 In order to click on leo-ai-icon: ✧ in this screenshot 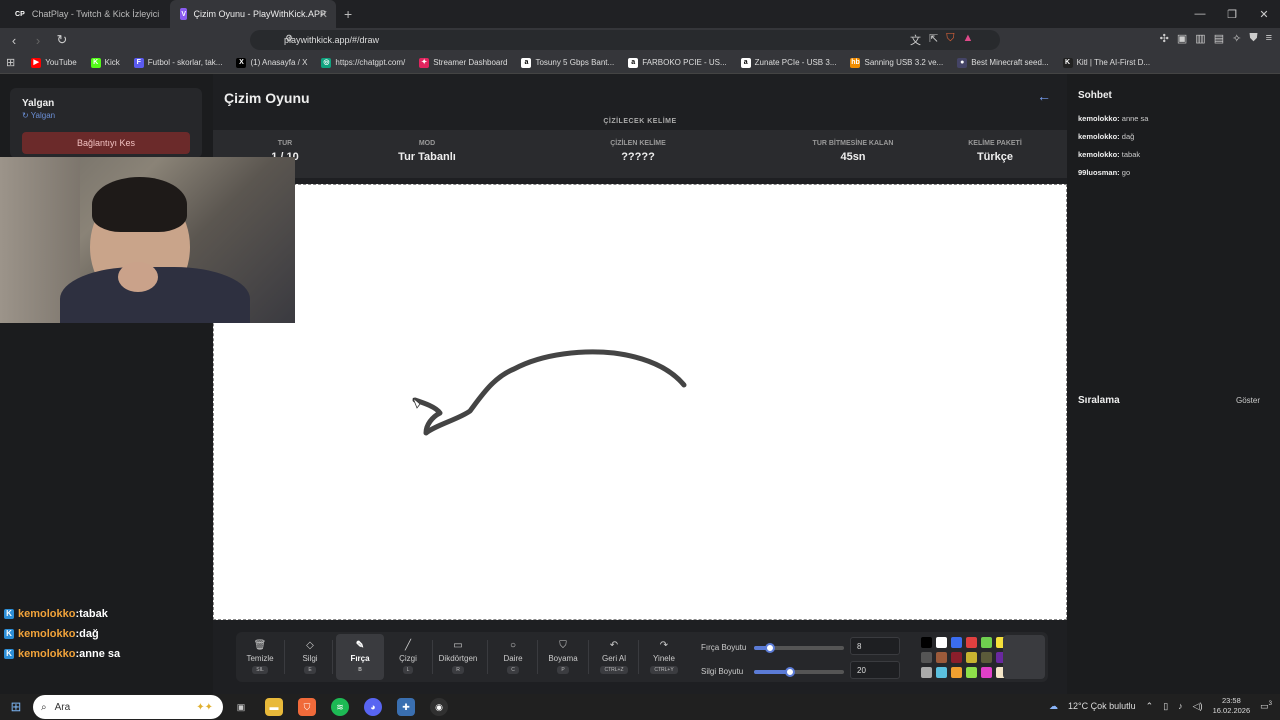, I will do `click(1236, 38)`.